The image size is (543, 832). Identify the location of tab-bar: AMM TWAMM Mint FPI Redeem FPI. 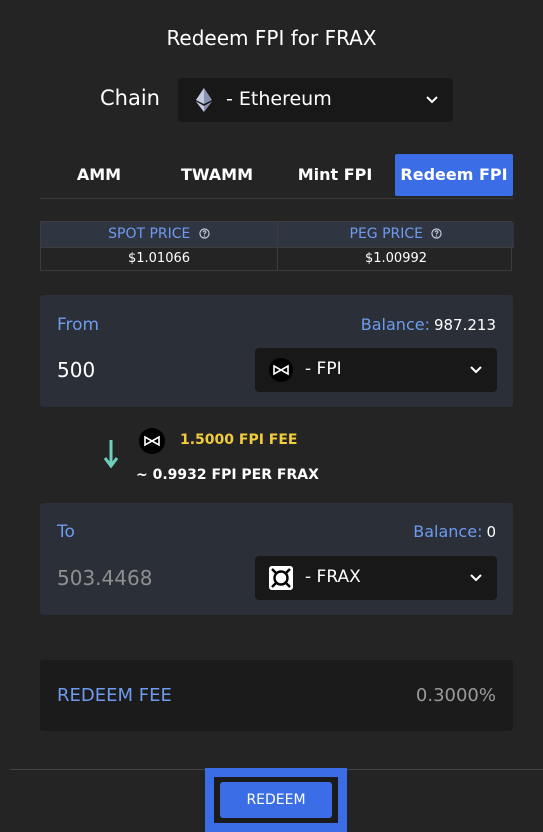
(276, 176).